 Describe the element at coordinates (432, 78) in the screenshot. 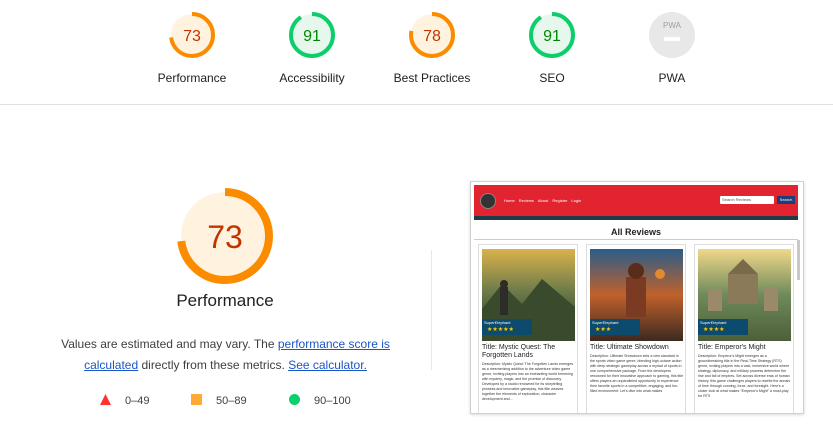

I see `gauge-label: Best Practices` at that location.